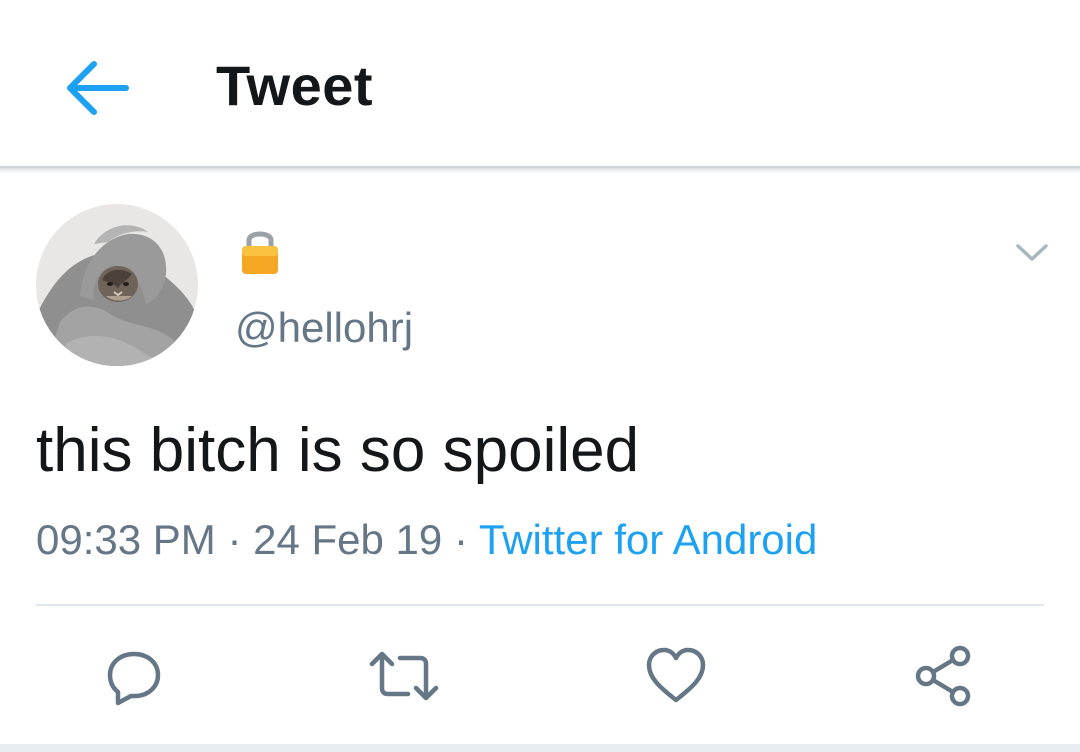 The image size is (1080, 752). Describe the element at coordinates (324, 328) in the screenshot. I see `author-handle: @hellohrj` at that location.